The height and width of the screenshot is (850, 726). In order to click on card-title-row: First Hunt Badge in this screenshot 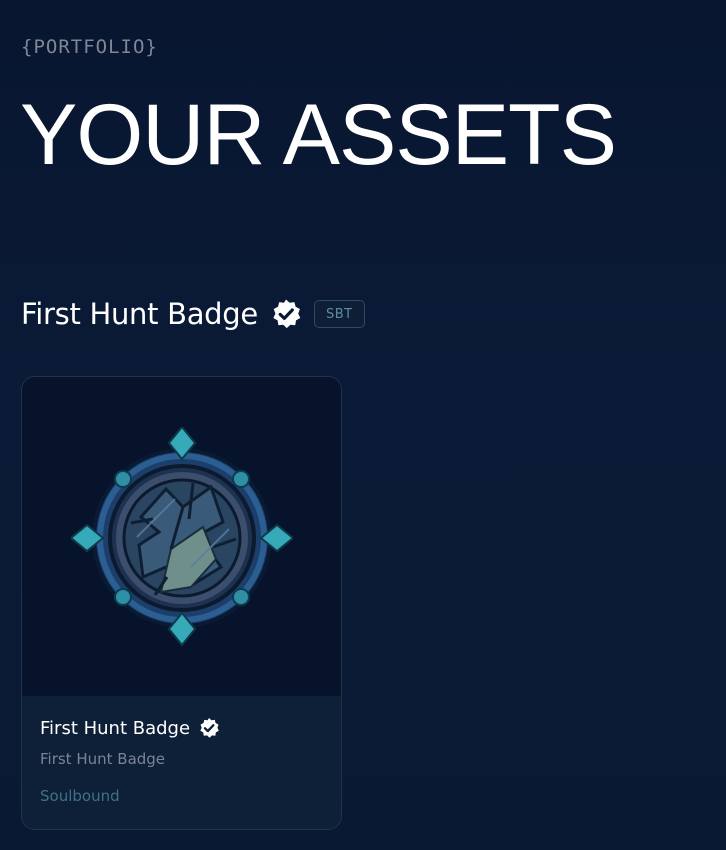, I will do `click(181, 728)`.